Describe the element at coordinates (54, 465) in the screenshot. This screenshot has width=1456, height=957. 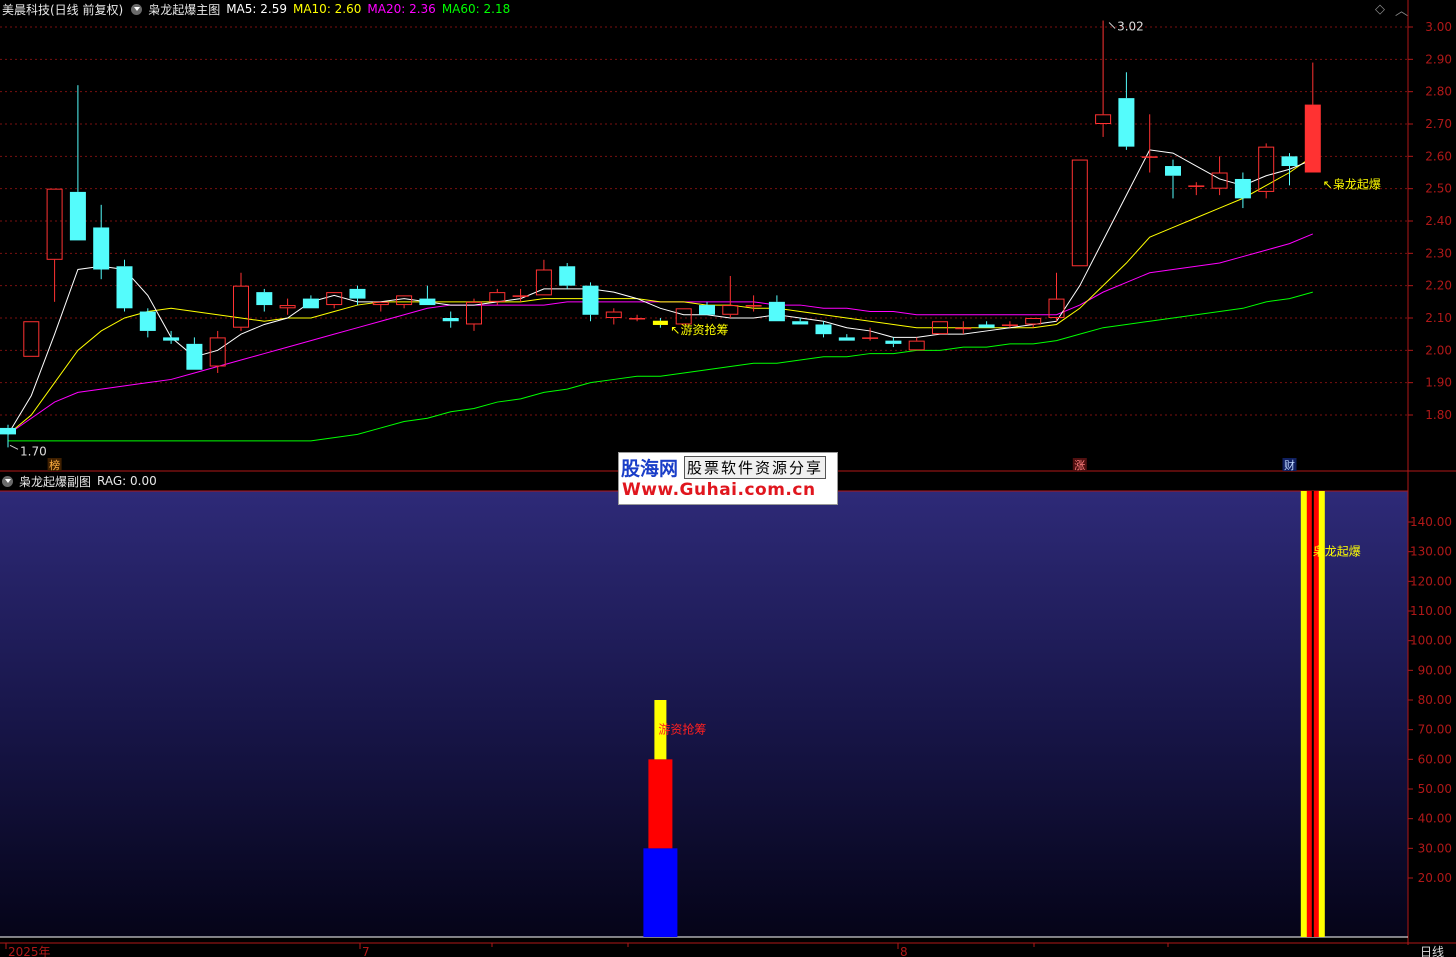
I see `marker-label: 榜` at that location.